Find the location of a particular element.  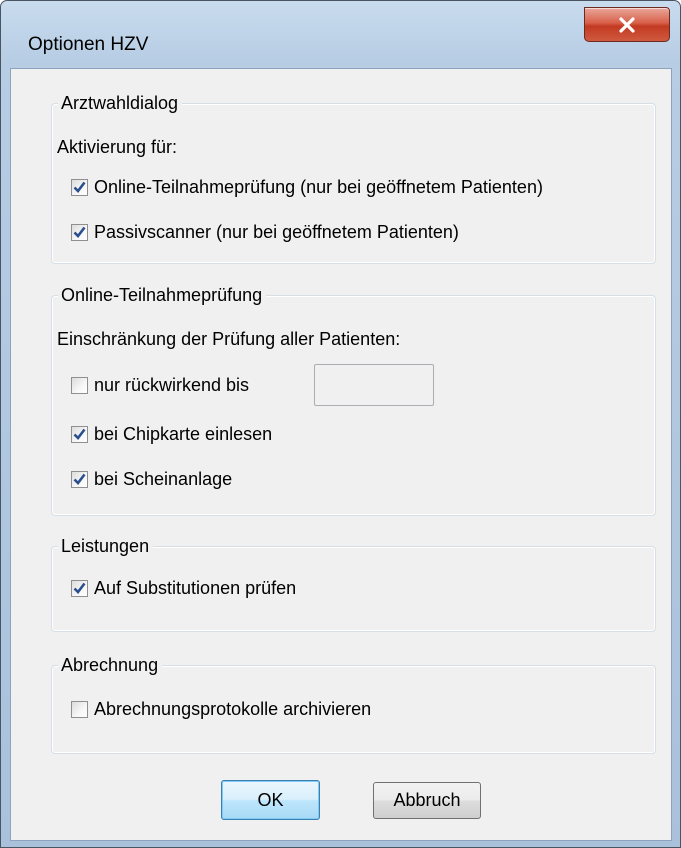

checkbox-label: nur rückwirkend bis is located at coordinates (172, 385).